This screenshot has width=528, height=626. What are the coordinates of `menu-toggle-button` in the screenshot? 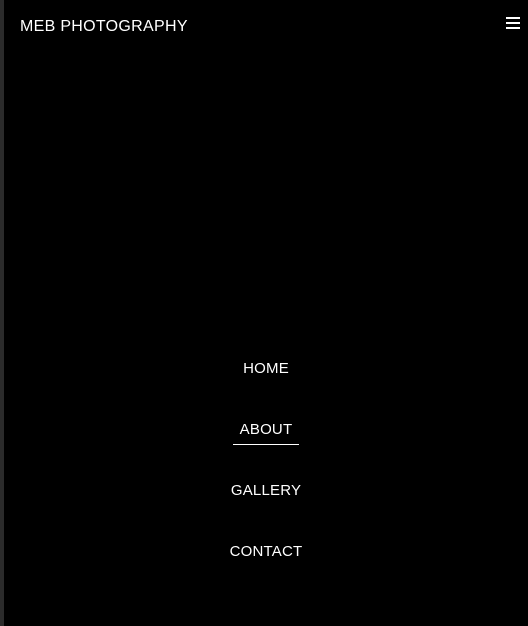 It's located at (513, 23).